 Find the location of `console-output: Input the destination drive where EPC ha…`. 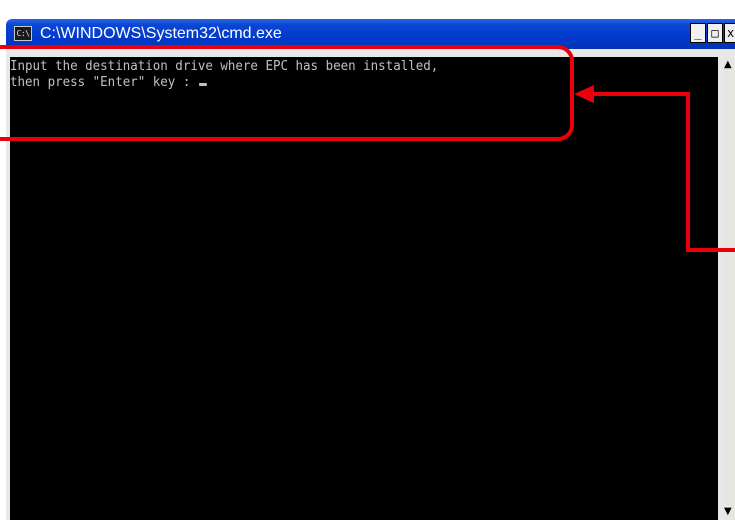

console-output: Input the destination drive where EPC ha… is located at coordinates (224, 75).